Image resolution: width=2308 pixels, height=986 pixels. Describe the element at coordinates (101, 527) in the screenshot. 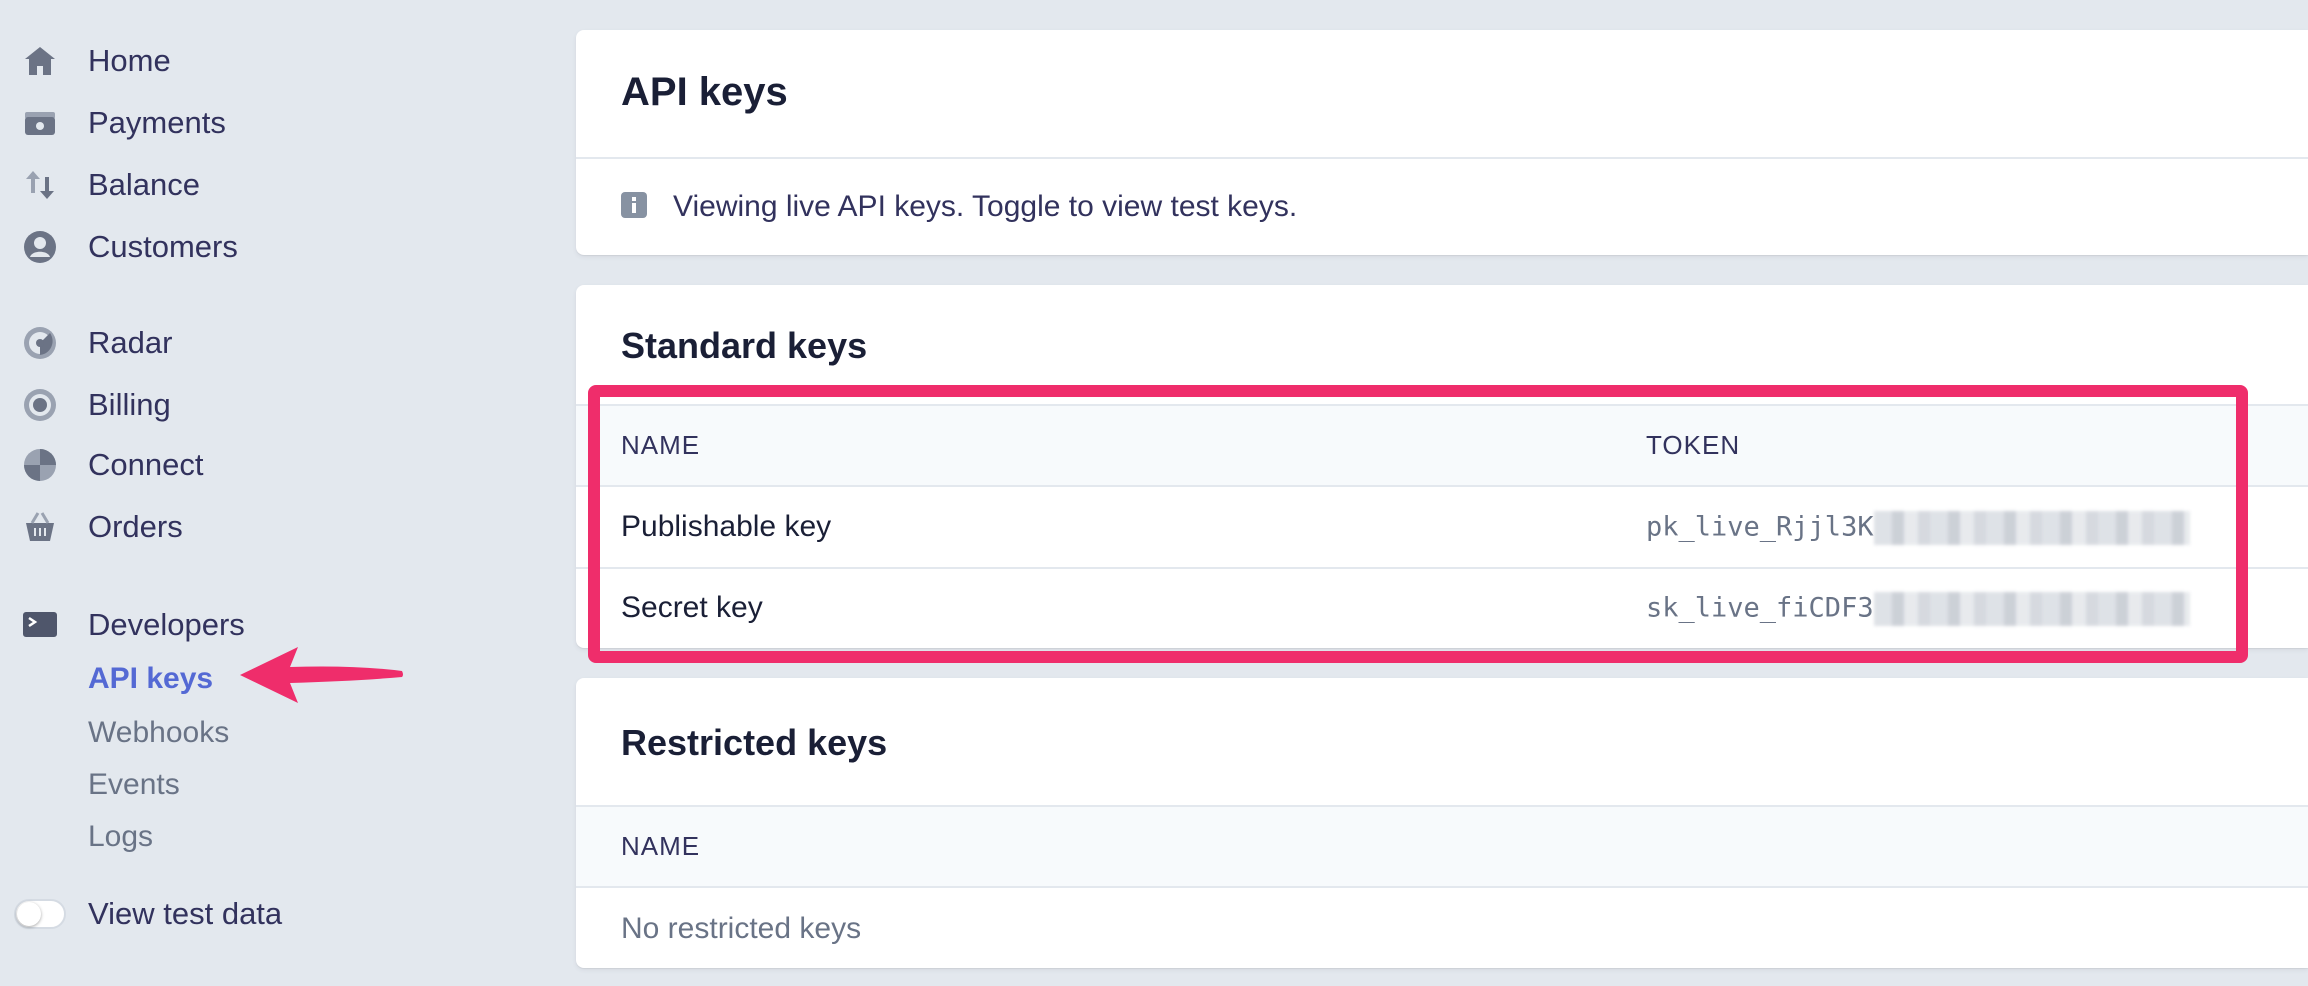

I see `nav-item-orders: Orders` at that location.